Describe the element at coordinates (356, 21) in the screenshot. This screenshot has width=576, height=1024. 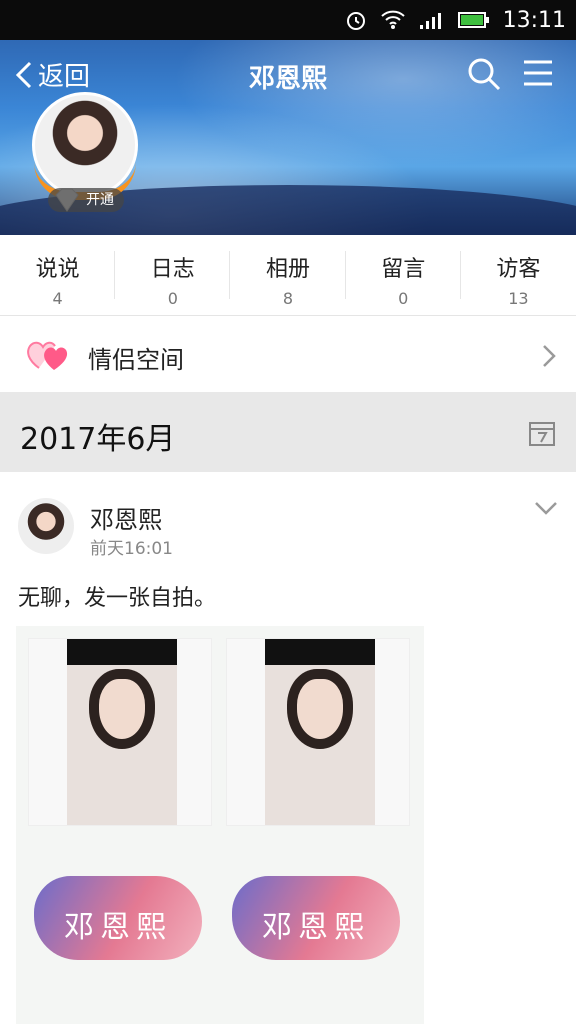
I see `alarm-icon` at that location.